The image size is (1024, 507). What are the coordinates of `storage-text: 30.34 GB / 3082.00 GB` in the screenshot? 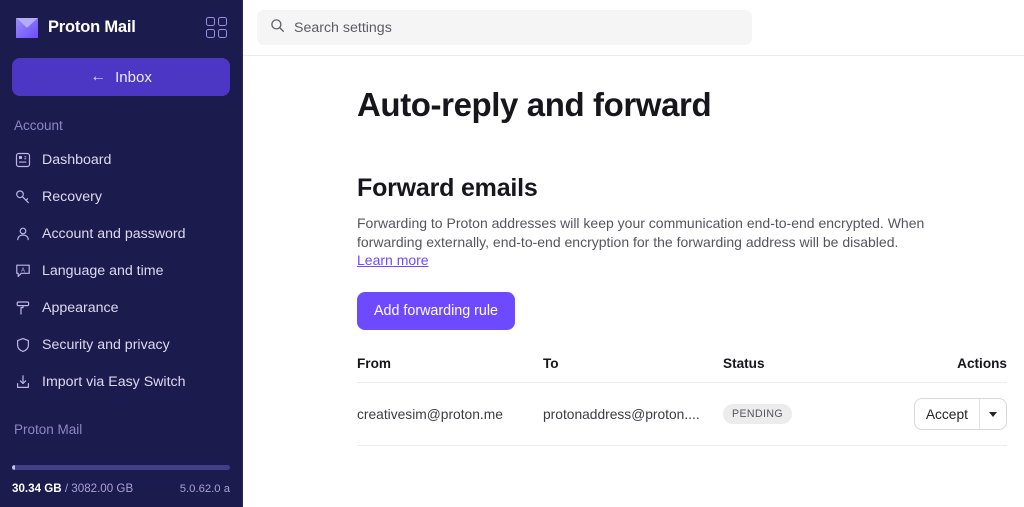 It's located at (72, 488).